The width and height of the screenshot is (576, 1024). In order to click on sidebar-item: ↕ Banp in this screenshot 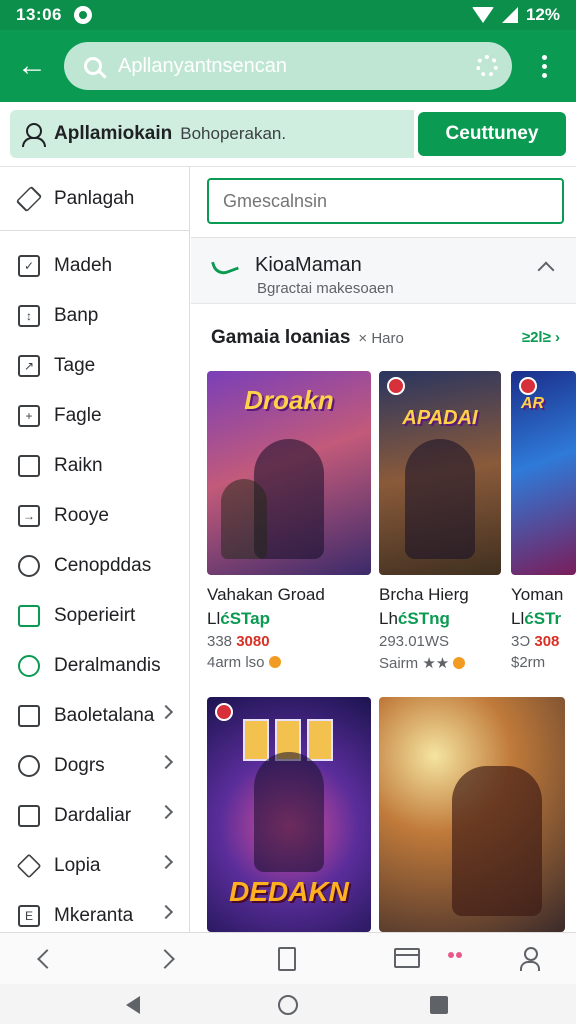, I will do `click(94, 316)`.